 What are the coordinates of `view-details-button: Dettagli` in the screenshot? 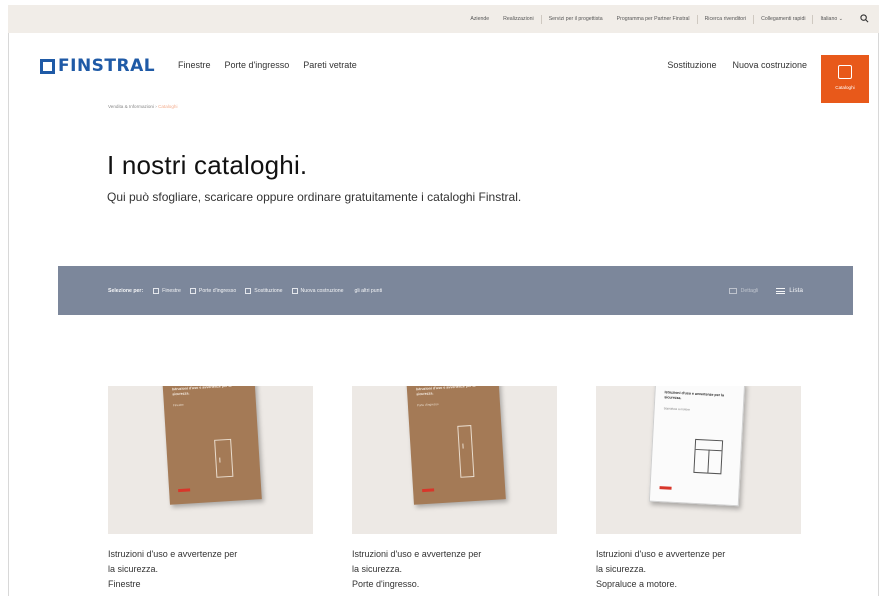 It's located at (743, 290).